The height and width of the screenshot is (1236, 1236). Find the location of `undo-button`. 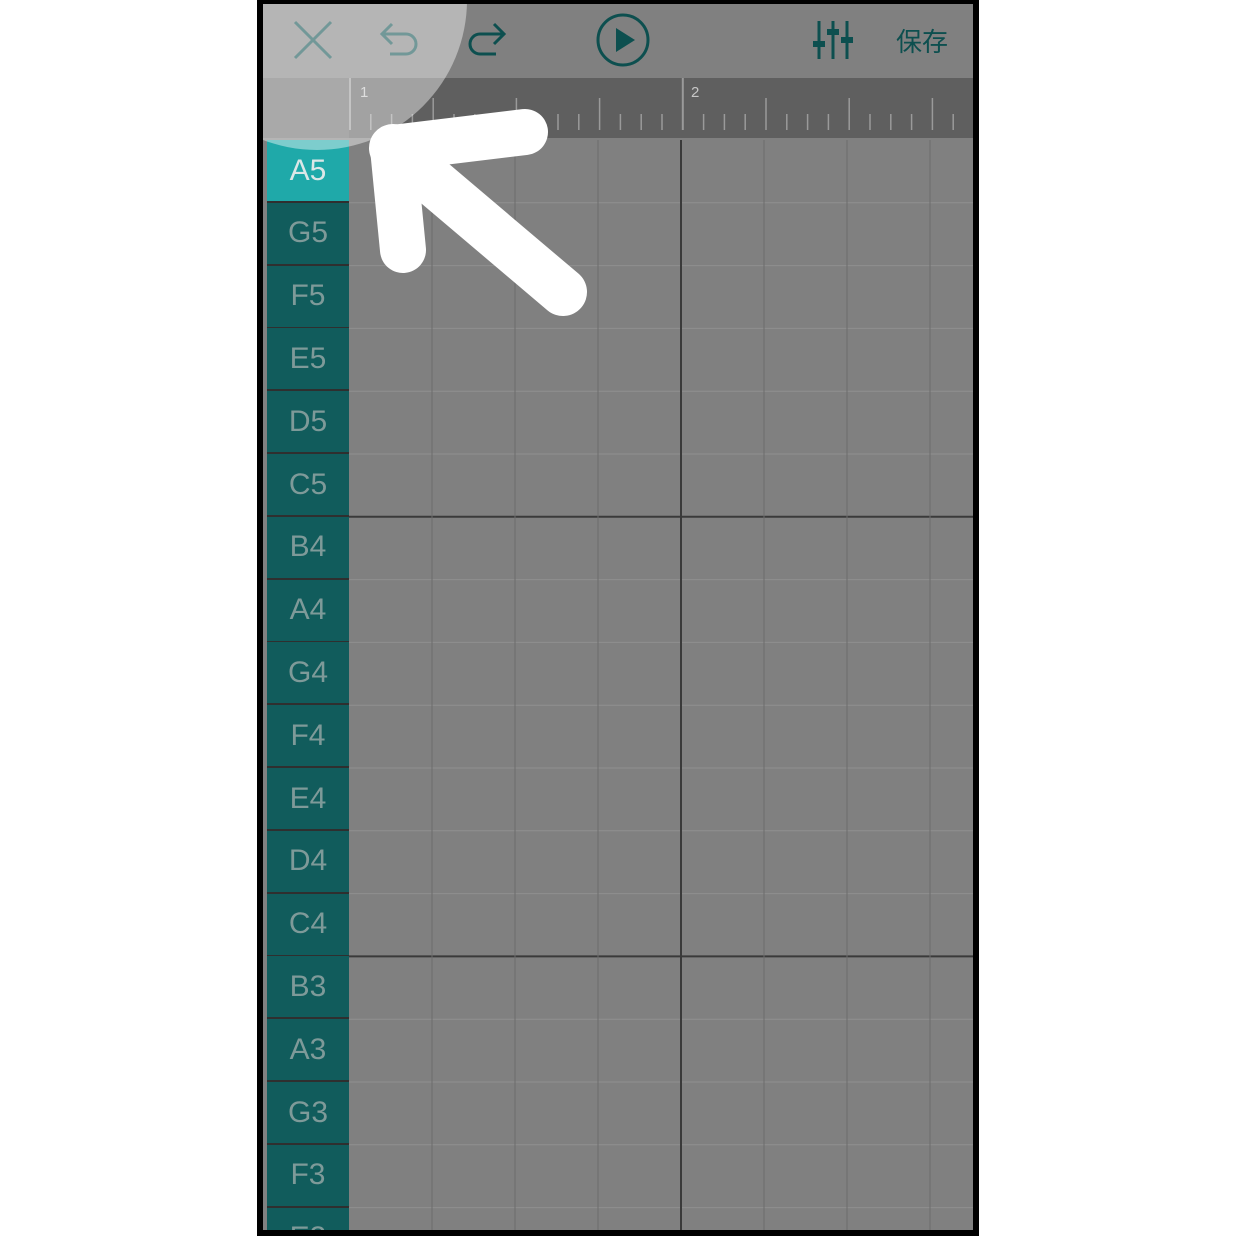

undo-button is located at coordinates (399, 40).